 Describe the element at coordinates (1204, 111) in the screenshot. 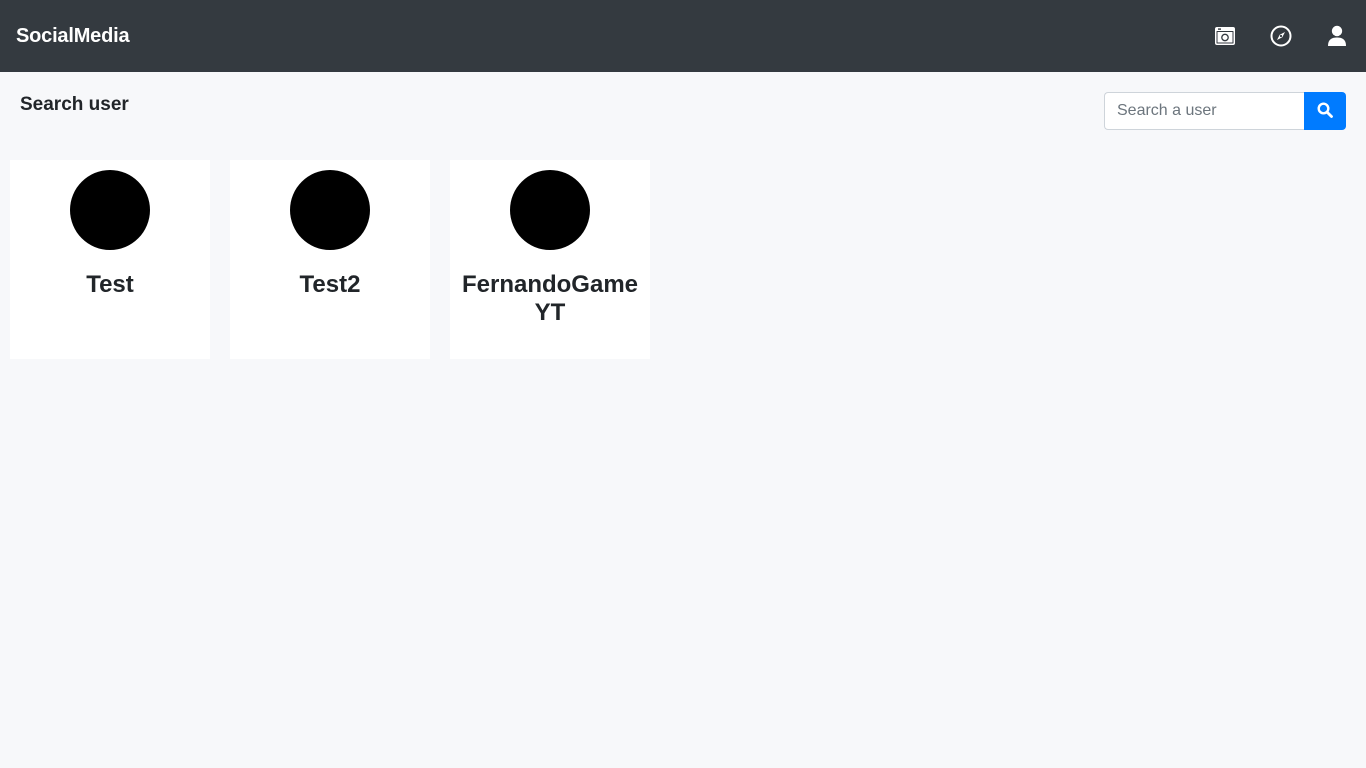

I see `search-input` at that location.